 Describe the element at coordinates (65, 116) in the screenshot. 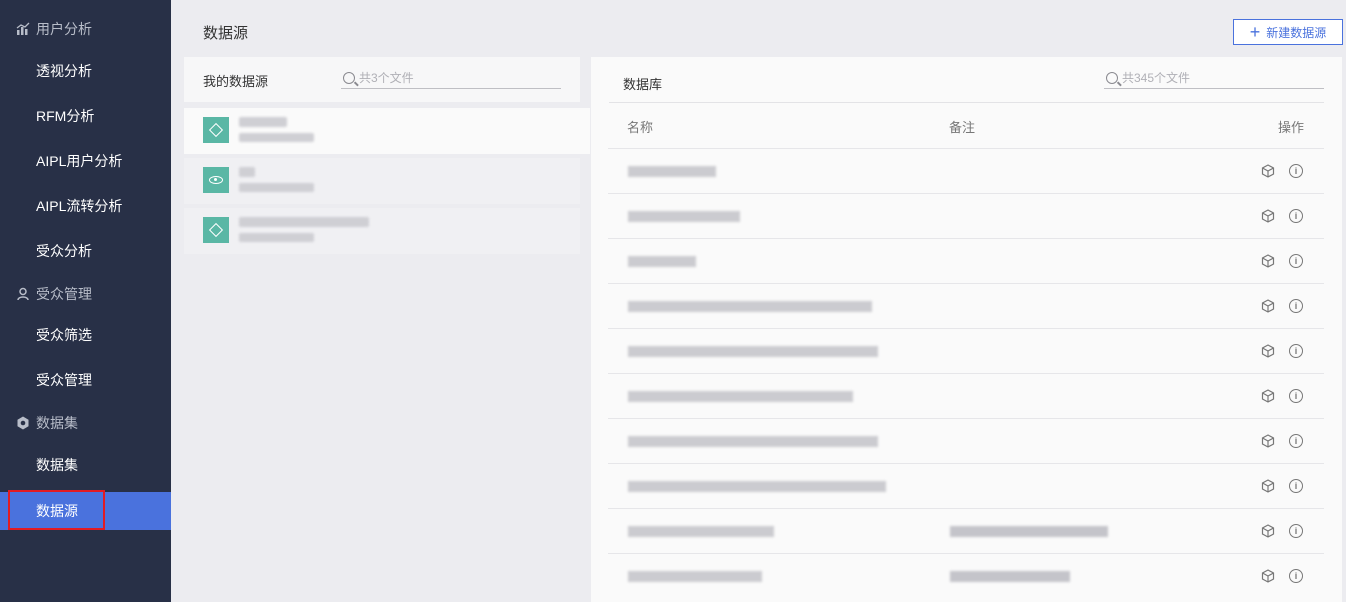

I see `sidebar-item-label: RFM分析` at that location.